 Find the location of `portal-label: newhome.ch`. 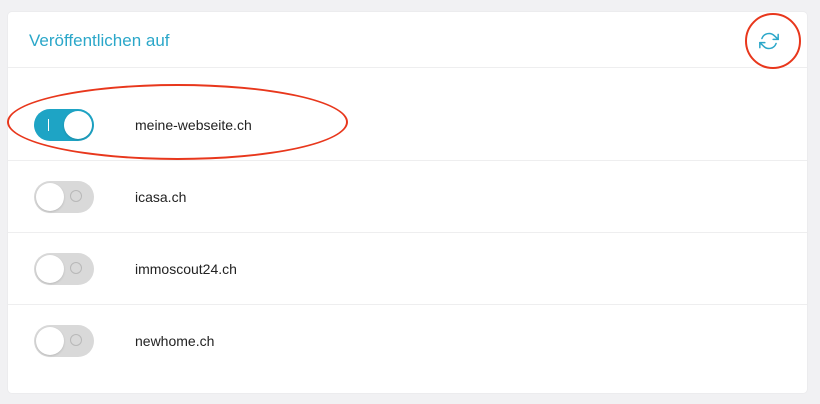

portal-label: newhome.ch is located at coordinates (175, 341).